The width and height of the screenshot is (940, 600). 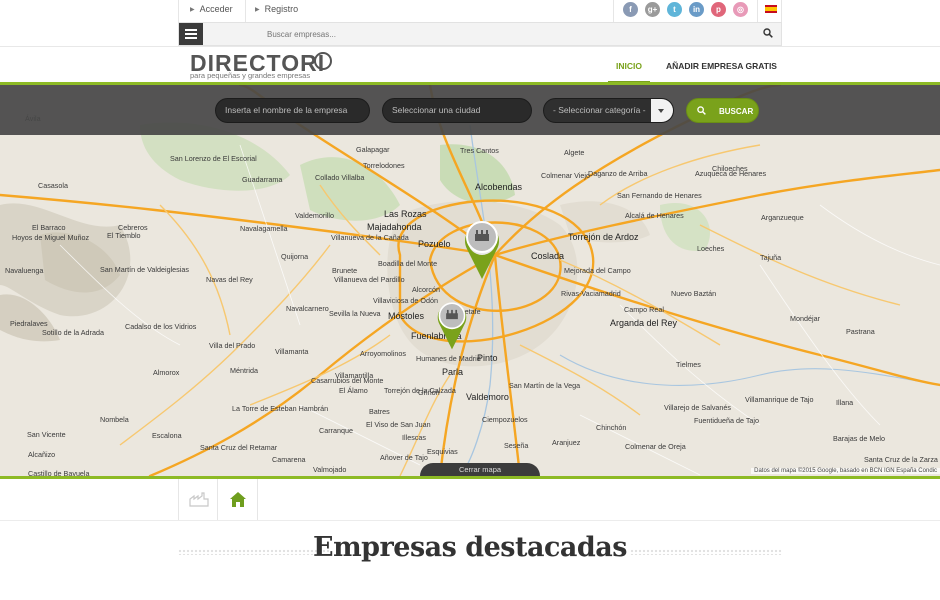 What do you see at coordinates (124, 235) in the screenshot?
I see `map-city-label: El Tiemblo` at bounding box center [124, 235].